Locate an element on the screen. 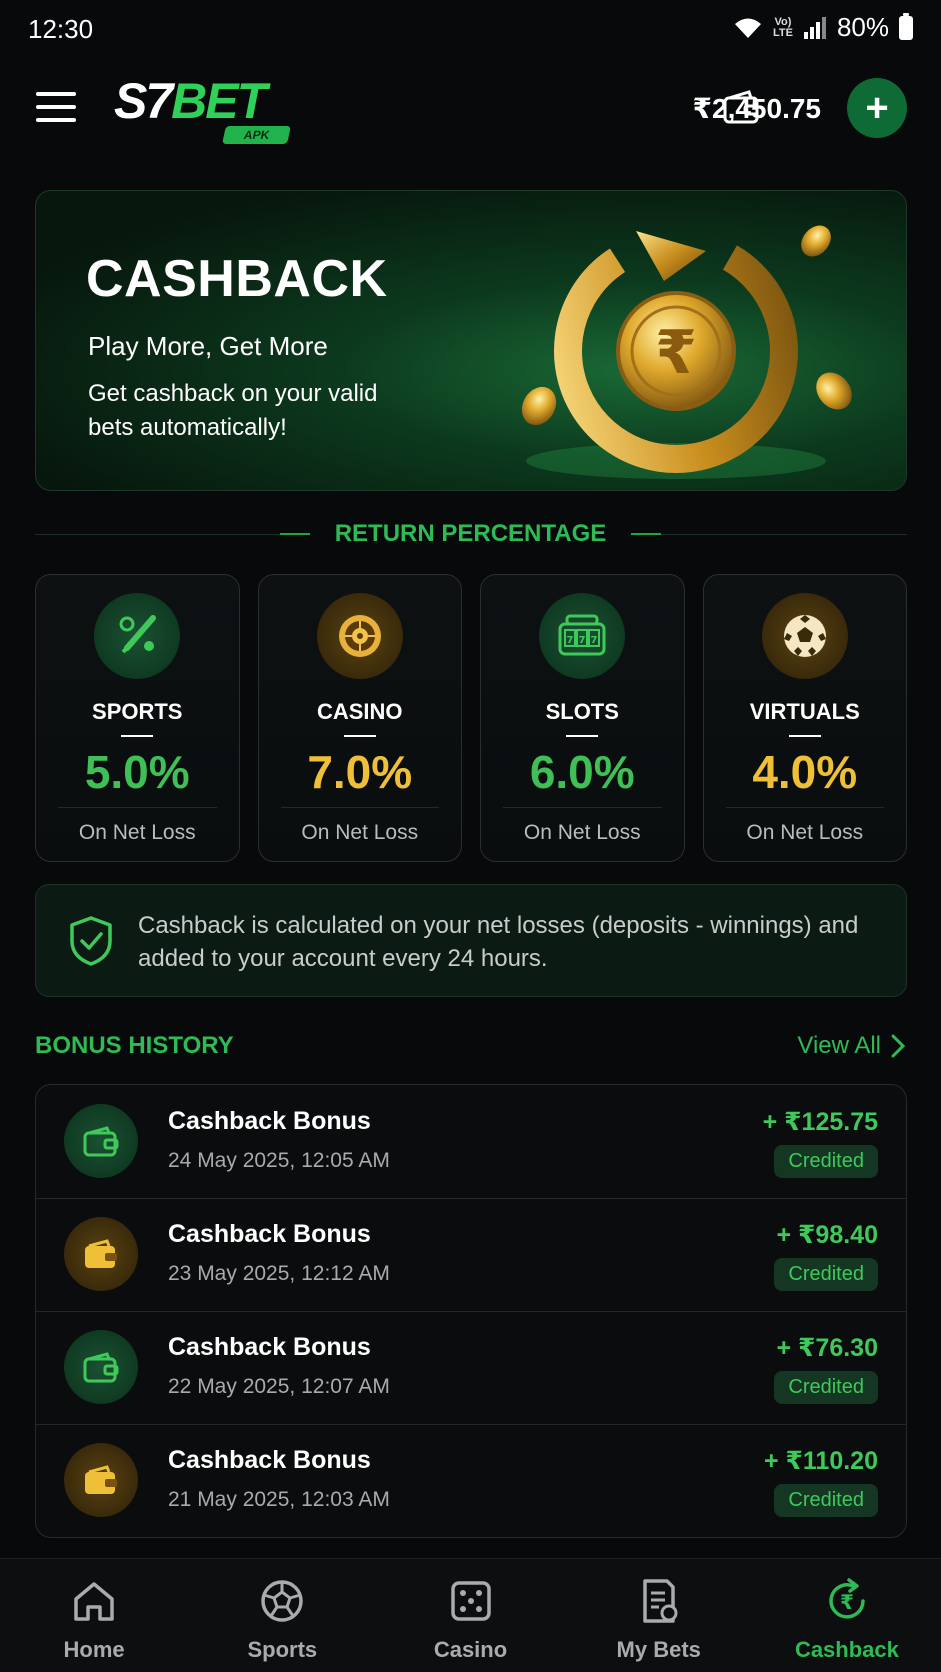 The width and height of the screenshot is (941, 1672). bonus-date: 22 May 2025, 12:07 AM is located at coordinates (279, 1386).